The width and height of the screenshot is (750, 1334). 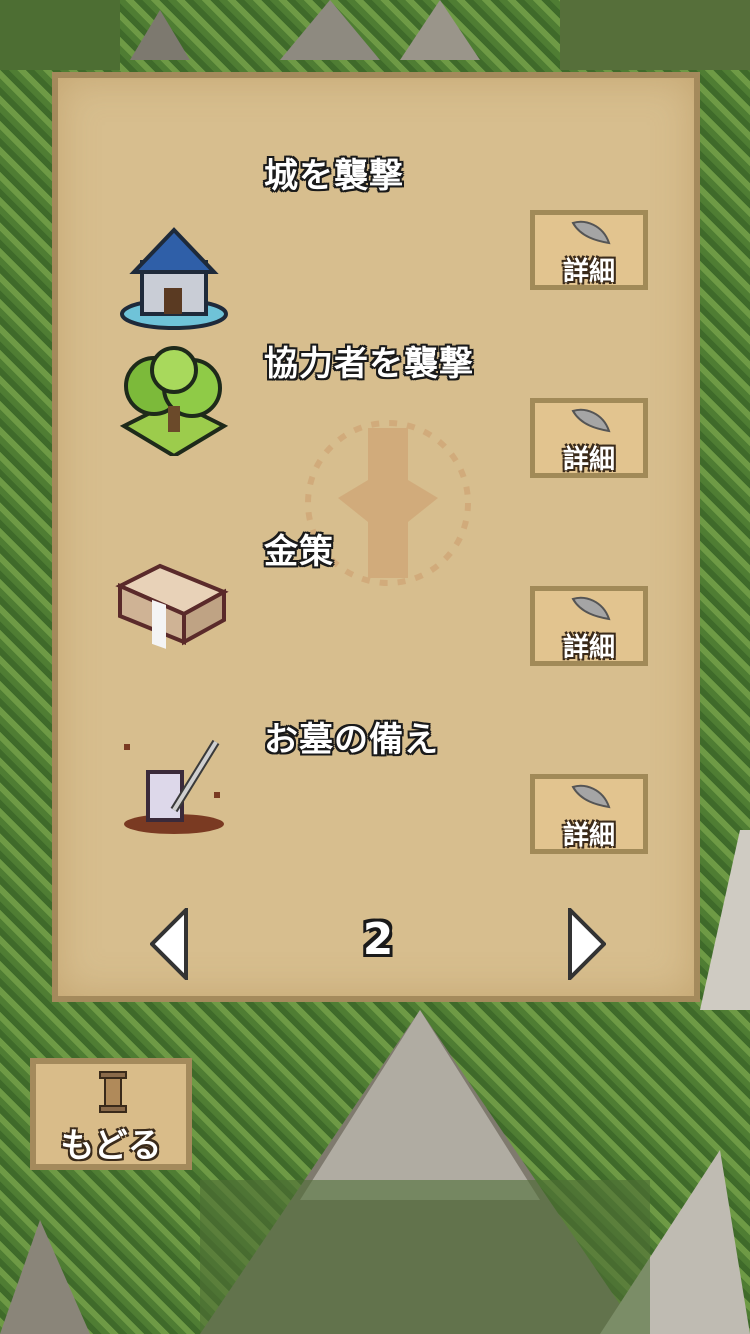 I want to click on list-item: 城を襲撃 詳細, so click(x=376, y=239).